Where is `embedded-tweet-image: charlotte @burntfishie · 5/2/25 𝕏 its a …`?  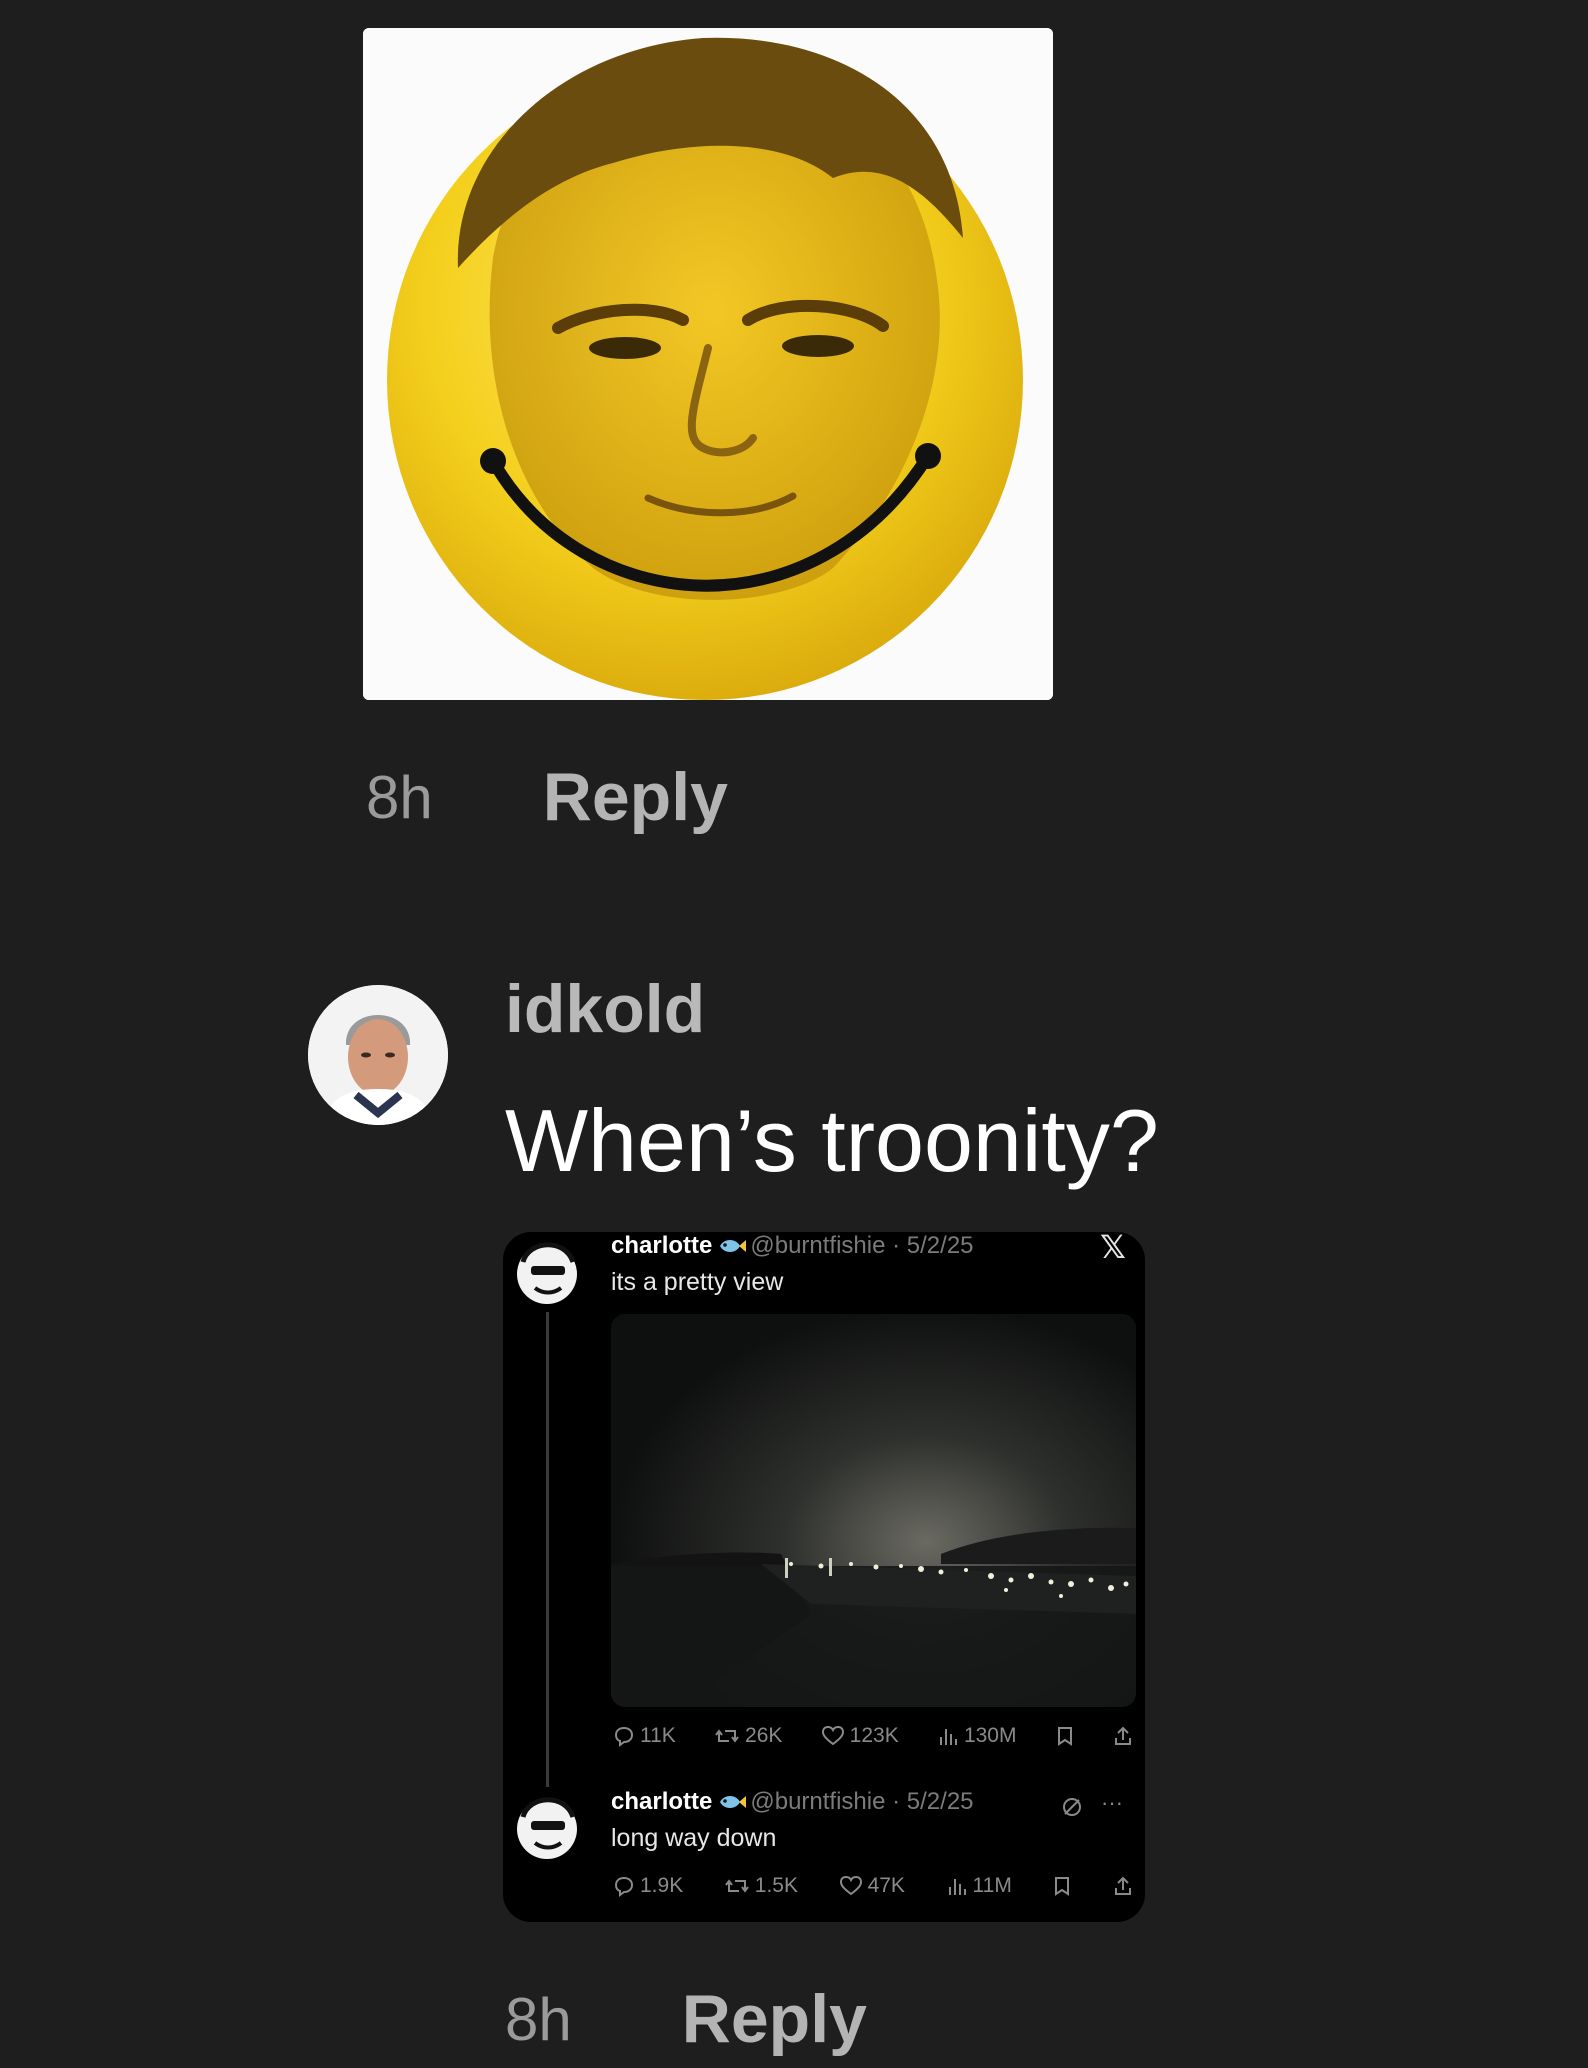 embedded-tweet-image: charlotte @burntfishie · 5/2/25 𝕏 its a … is located at coordinates (824, 1577).